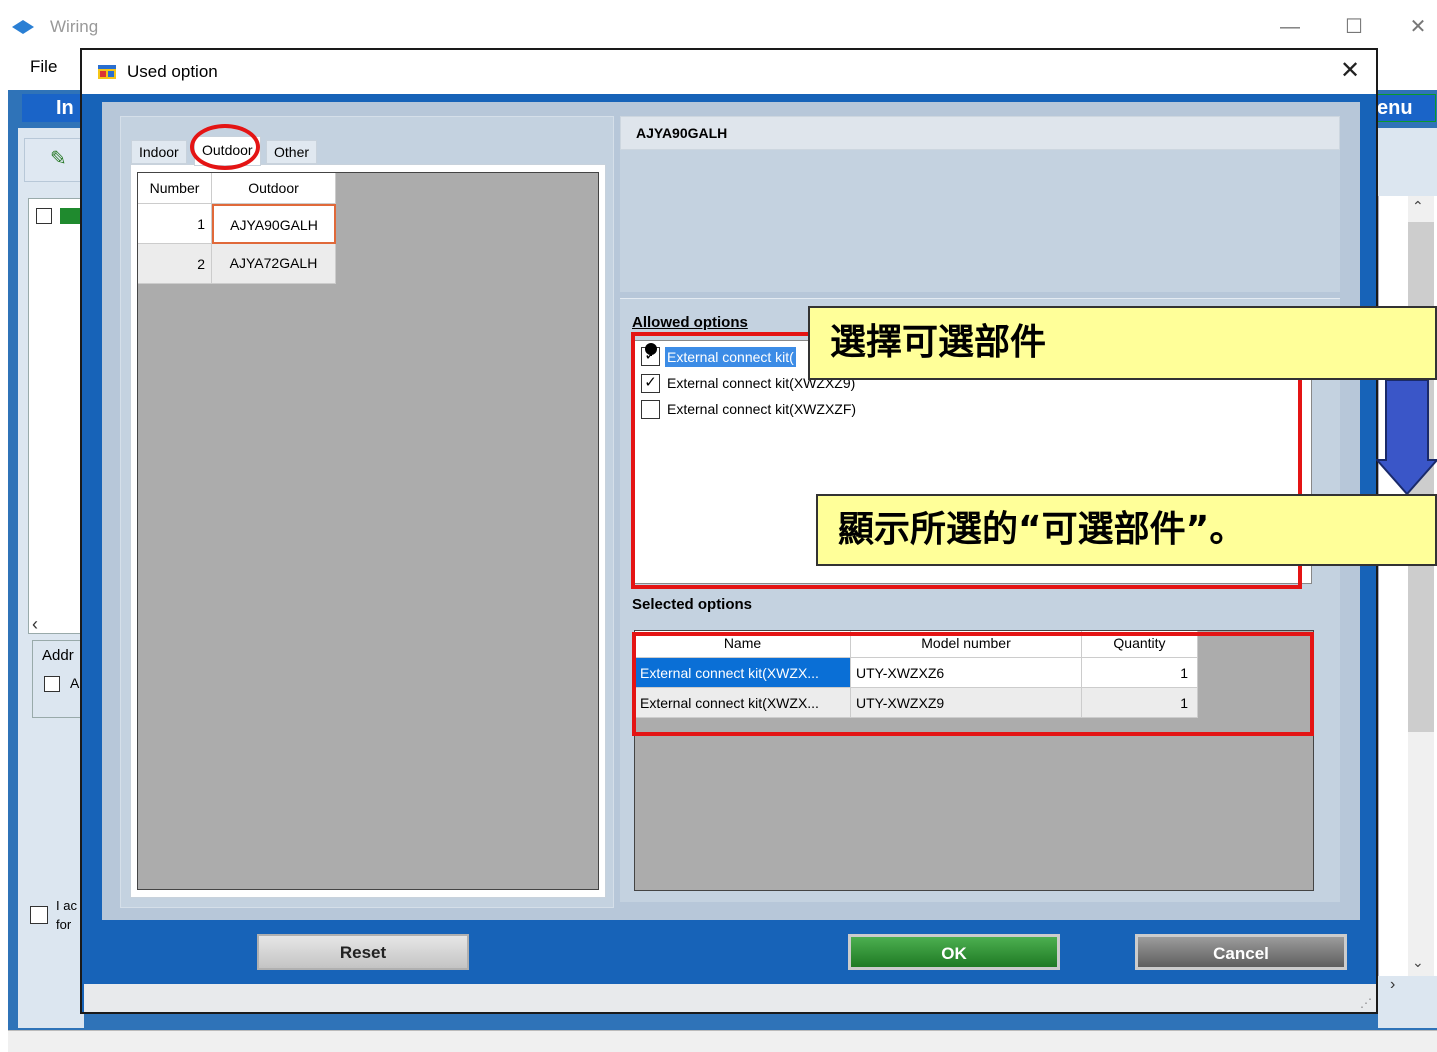 The image size is (1437, 1052). Describe the element at coordinates (1406, 437) in the screenshot. I see `down-arrow-icon` at that location.